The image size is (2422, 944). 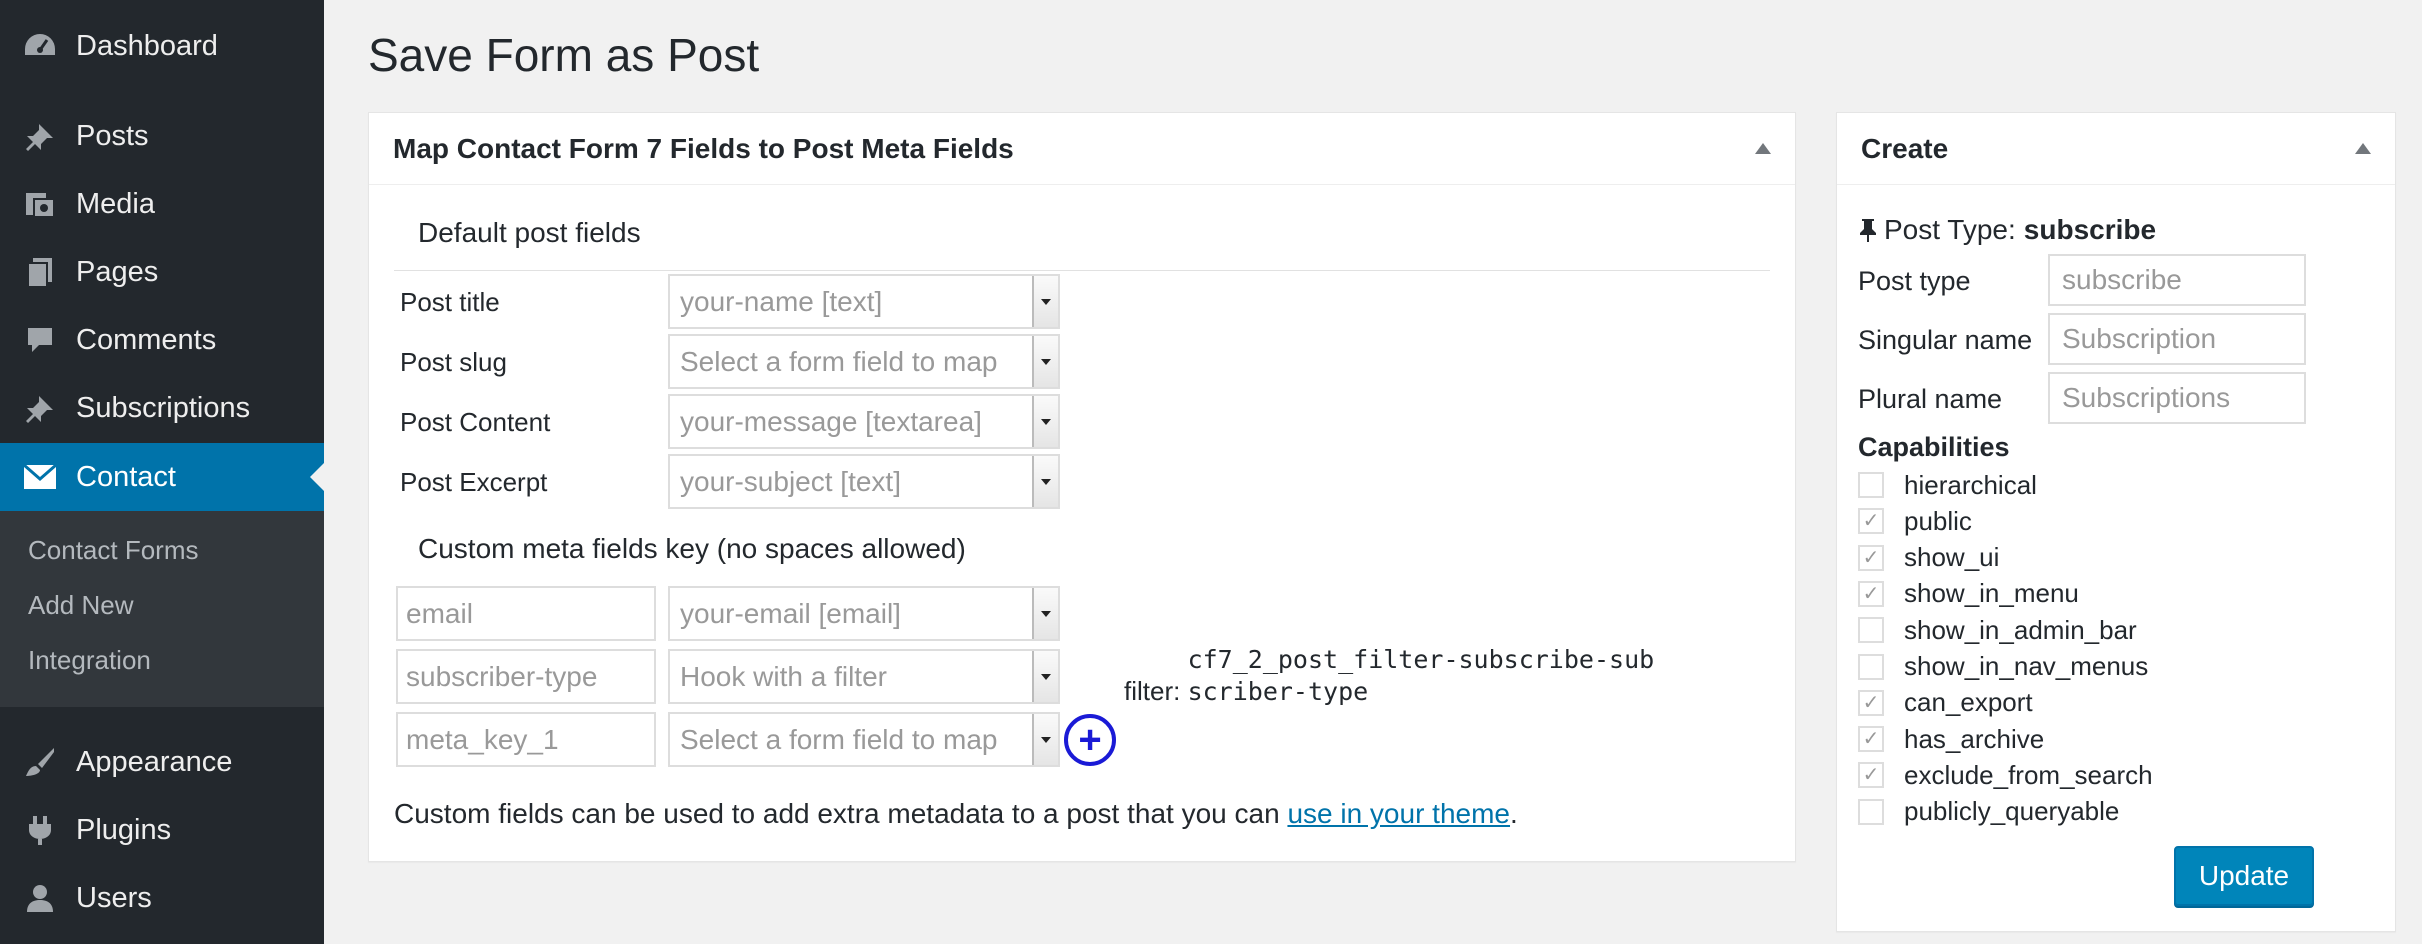 What do you see at coordinates (1968, 594) in the screenshot?
I see `capability-show_in_menu: ✓ show_in_menu` at bounding box center [1968, 594].